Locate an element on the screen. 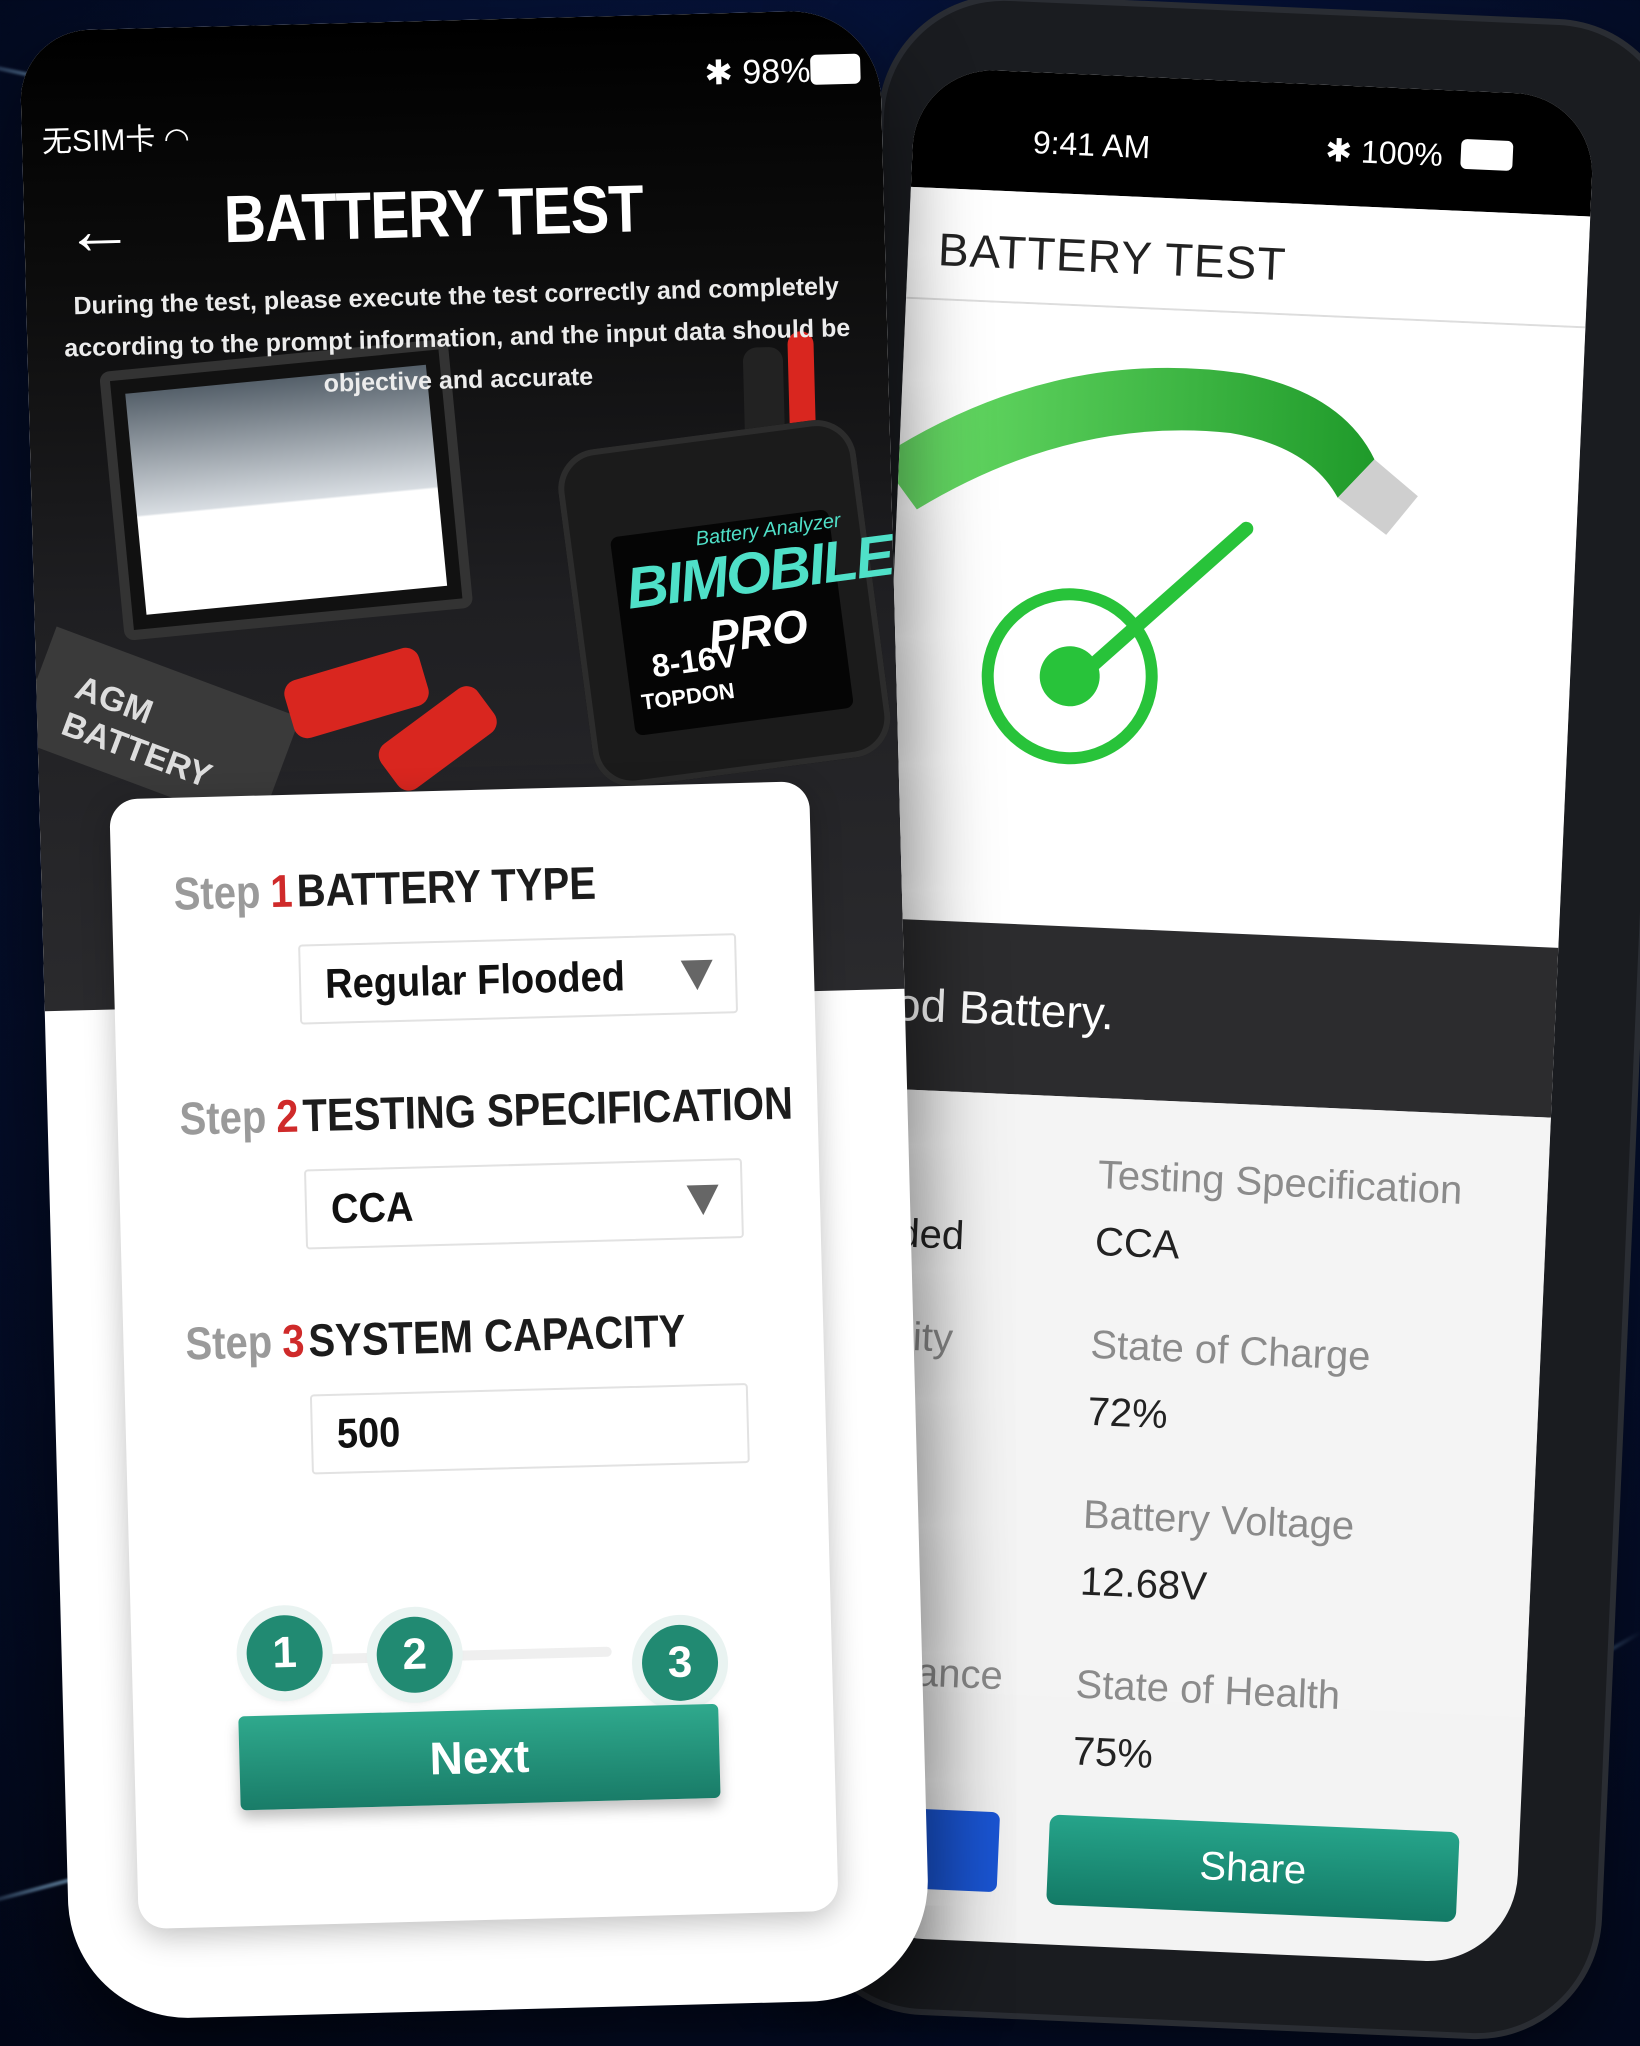 This screenshot has width=1640, height=2046. result-banner: od Battery. is located at coordinates (1215, 1018).